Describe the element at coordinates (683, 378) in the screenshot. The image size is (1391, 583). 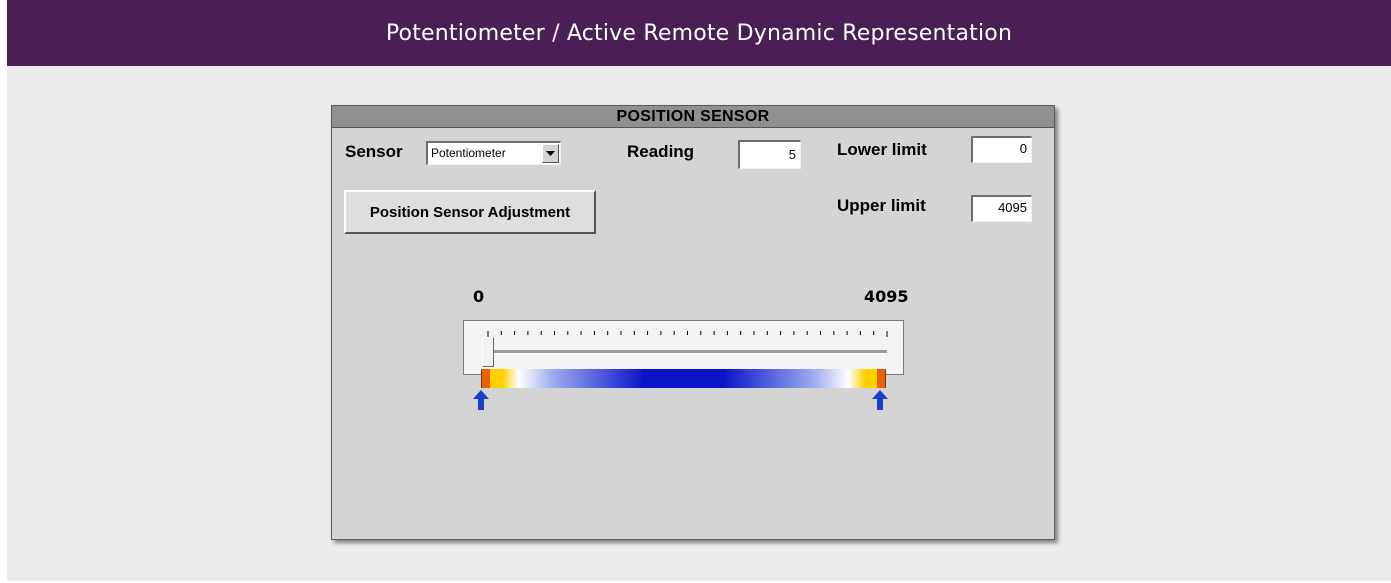
I see `color-range-bar` at that location.